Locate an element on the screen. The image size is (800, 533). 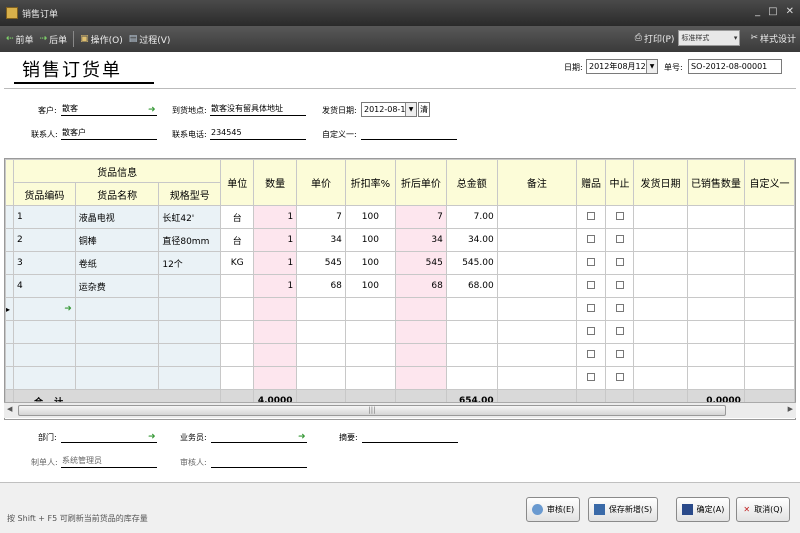
cell-amount is located at coordinates (471, 378).